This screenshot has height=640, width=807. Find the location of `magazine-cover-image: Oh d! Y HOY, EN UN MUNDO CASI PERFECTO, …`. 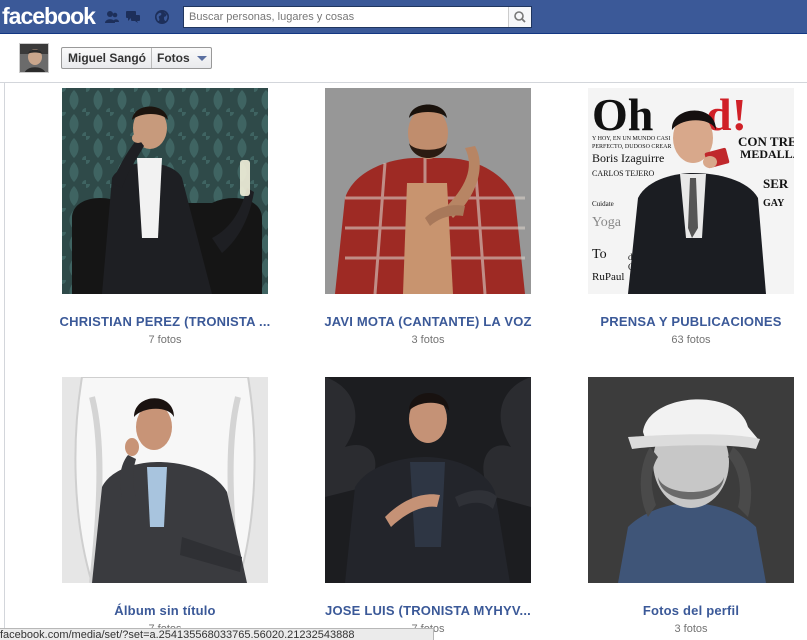

magazine-cover-image: Oh d! Y HOY, EN UN MUNDO CASI PERFECTO, … is located at coordinates (691, 191).